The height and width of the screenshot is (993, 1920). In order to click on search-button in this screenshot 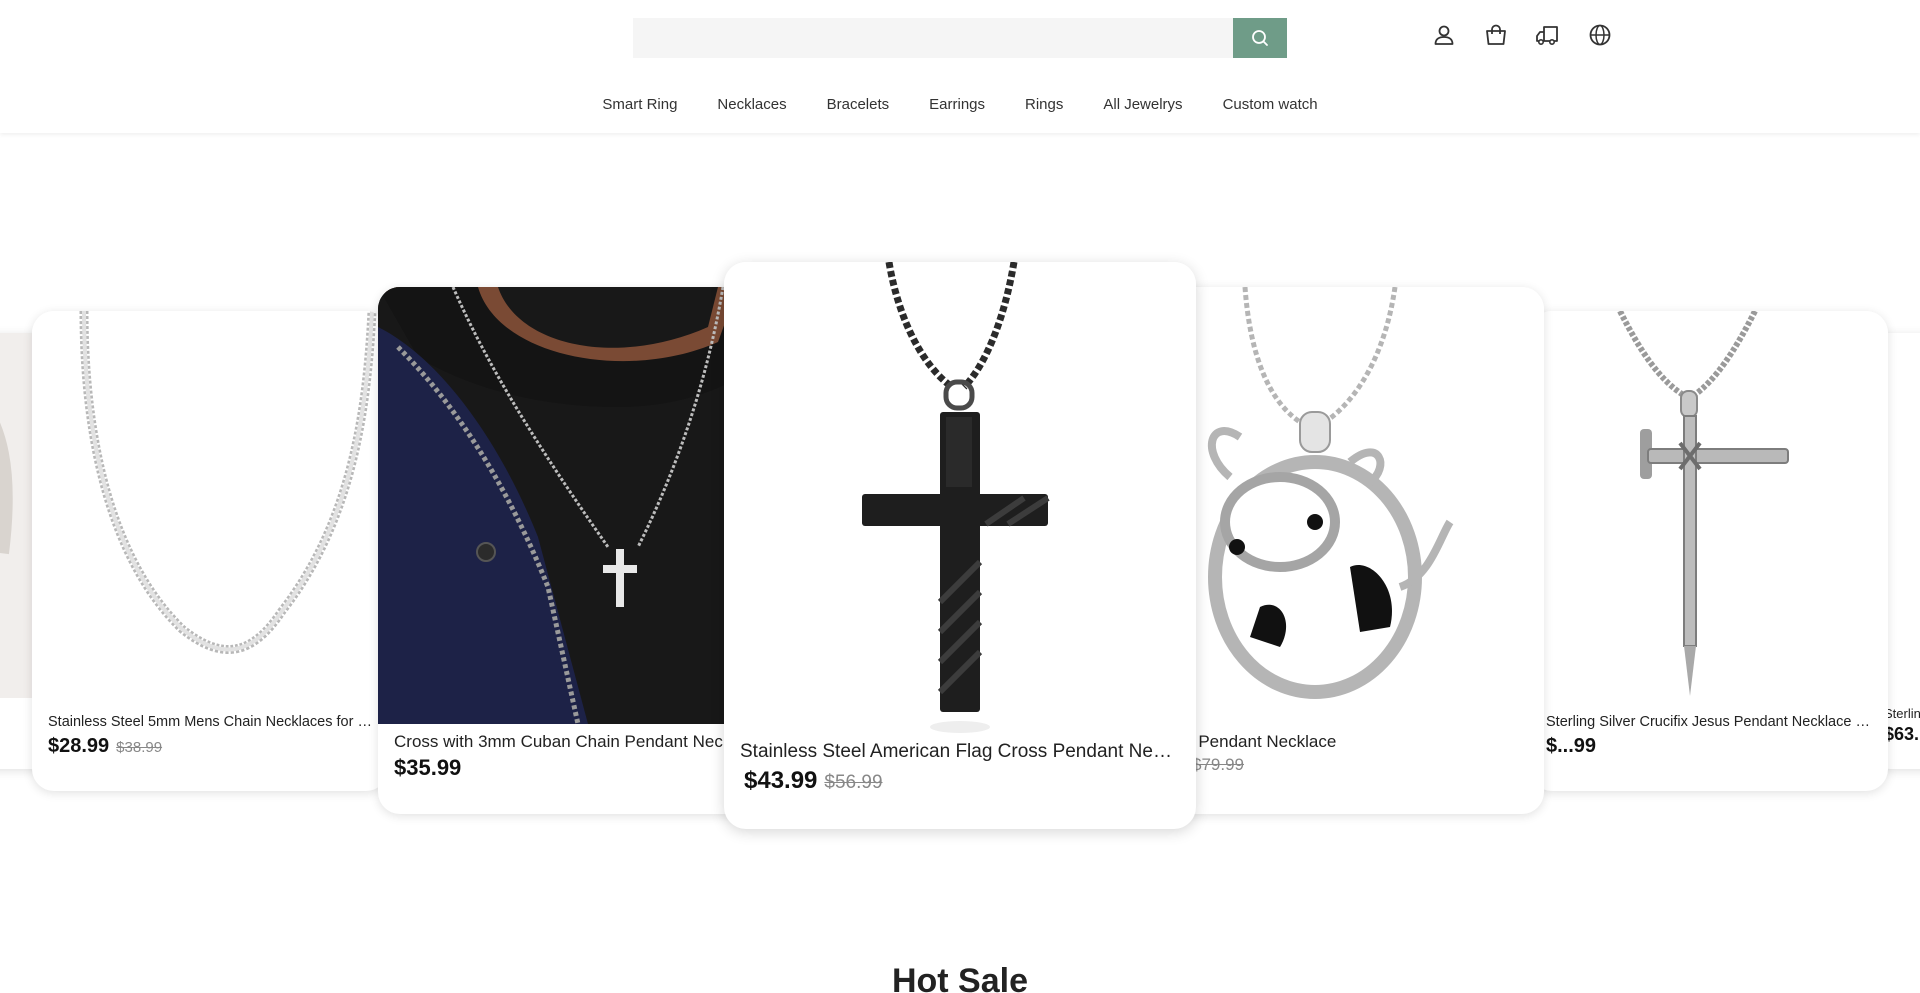, I will do `click(1260, 38)`.